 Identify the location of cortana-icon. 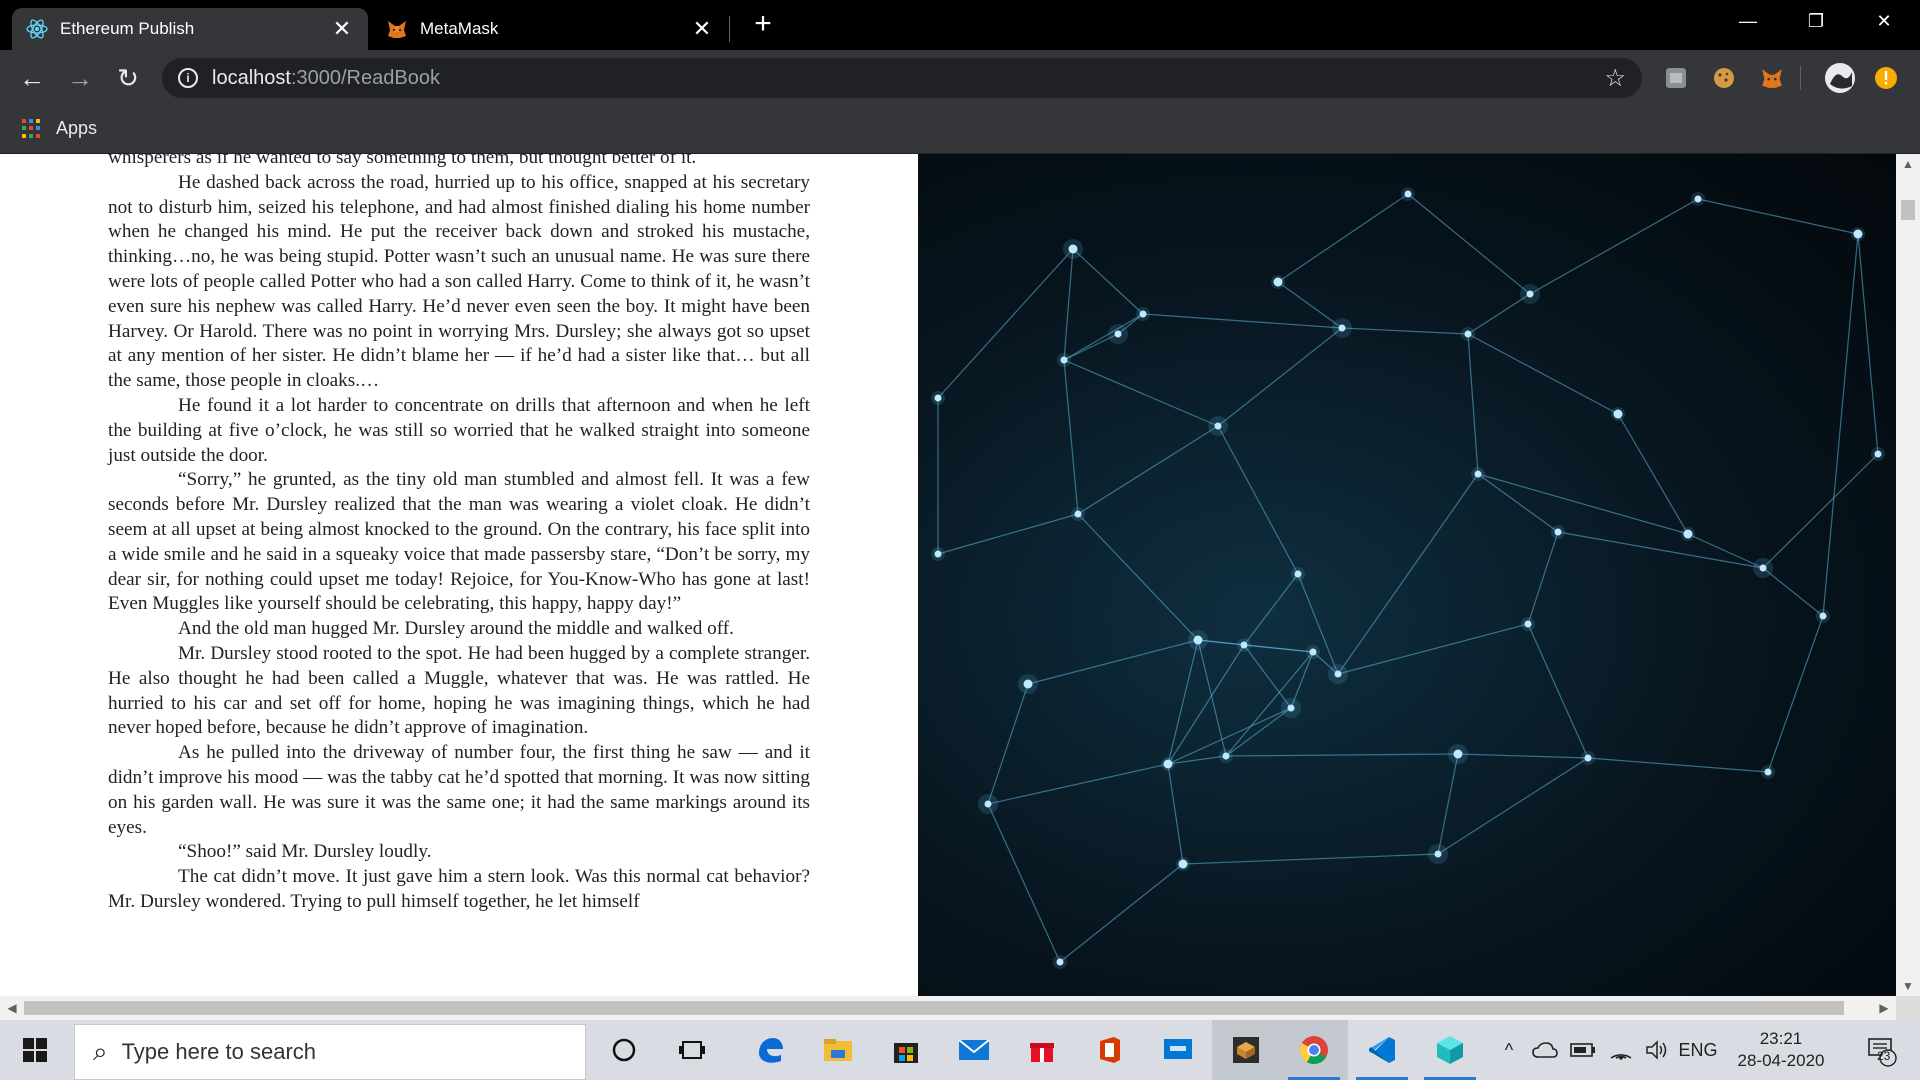
(624, 1050).